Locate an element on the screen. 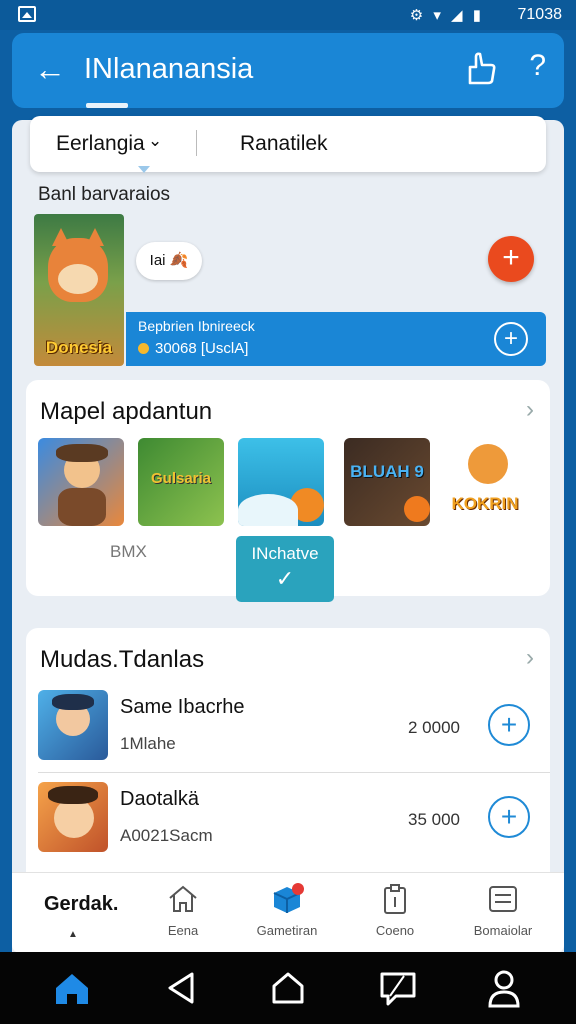  share-hand-icon is located at coordinates (481, 69).